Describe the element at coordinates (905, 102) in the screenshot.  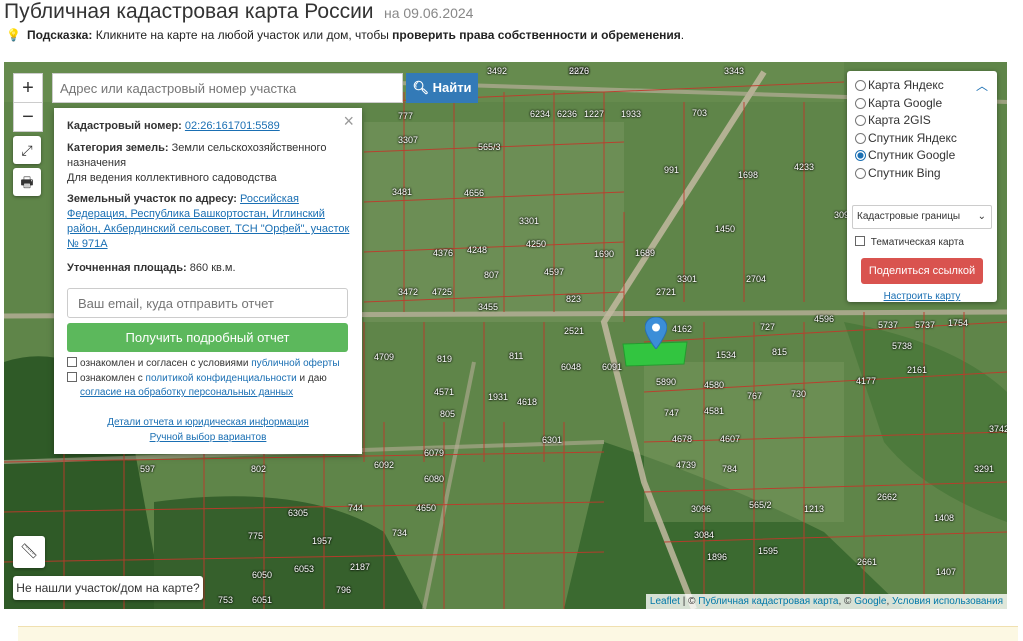
I see `layer-option-label: Карта Google` at that location.